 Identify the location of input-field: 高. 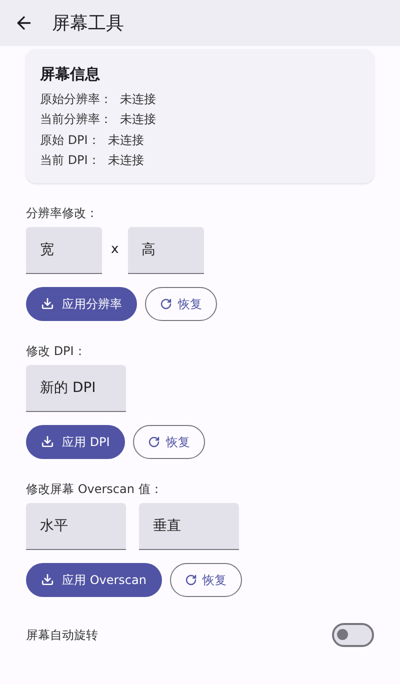
(166, 250).